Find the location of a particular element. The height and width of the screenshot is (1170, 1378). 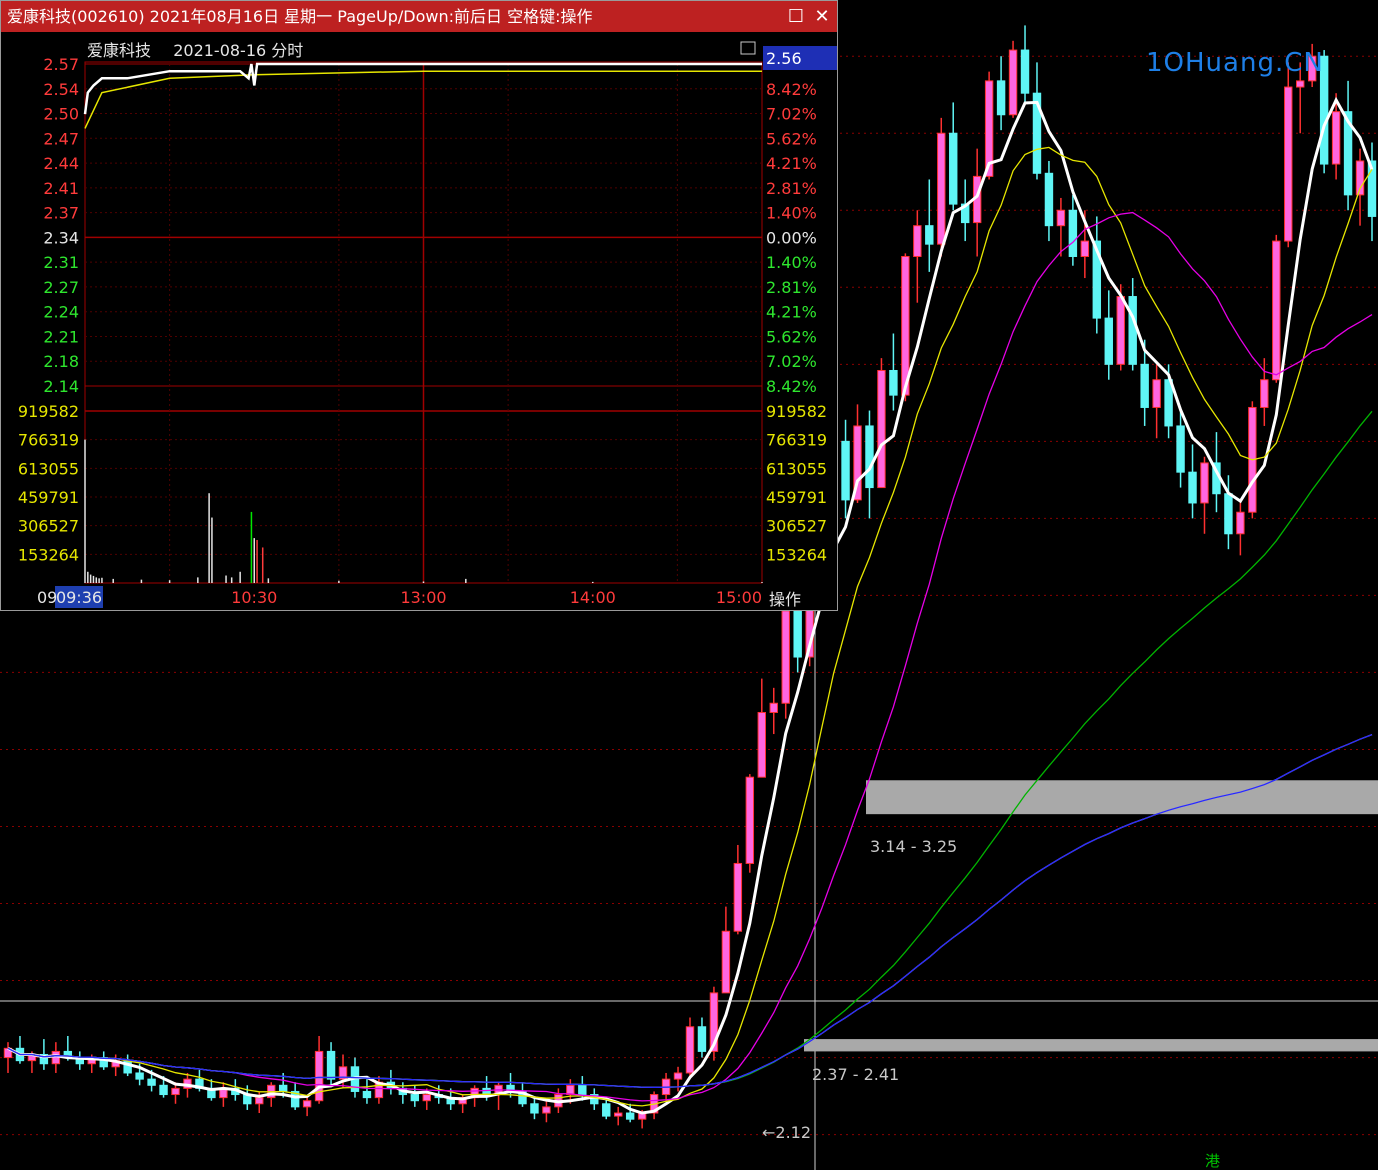

price-tick-left: 2.54 is located at coordinates (61, 89).